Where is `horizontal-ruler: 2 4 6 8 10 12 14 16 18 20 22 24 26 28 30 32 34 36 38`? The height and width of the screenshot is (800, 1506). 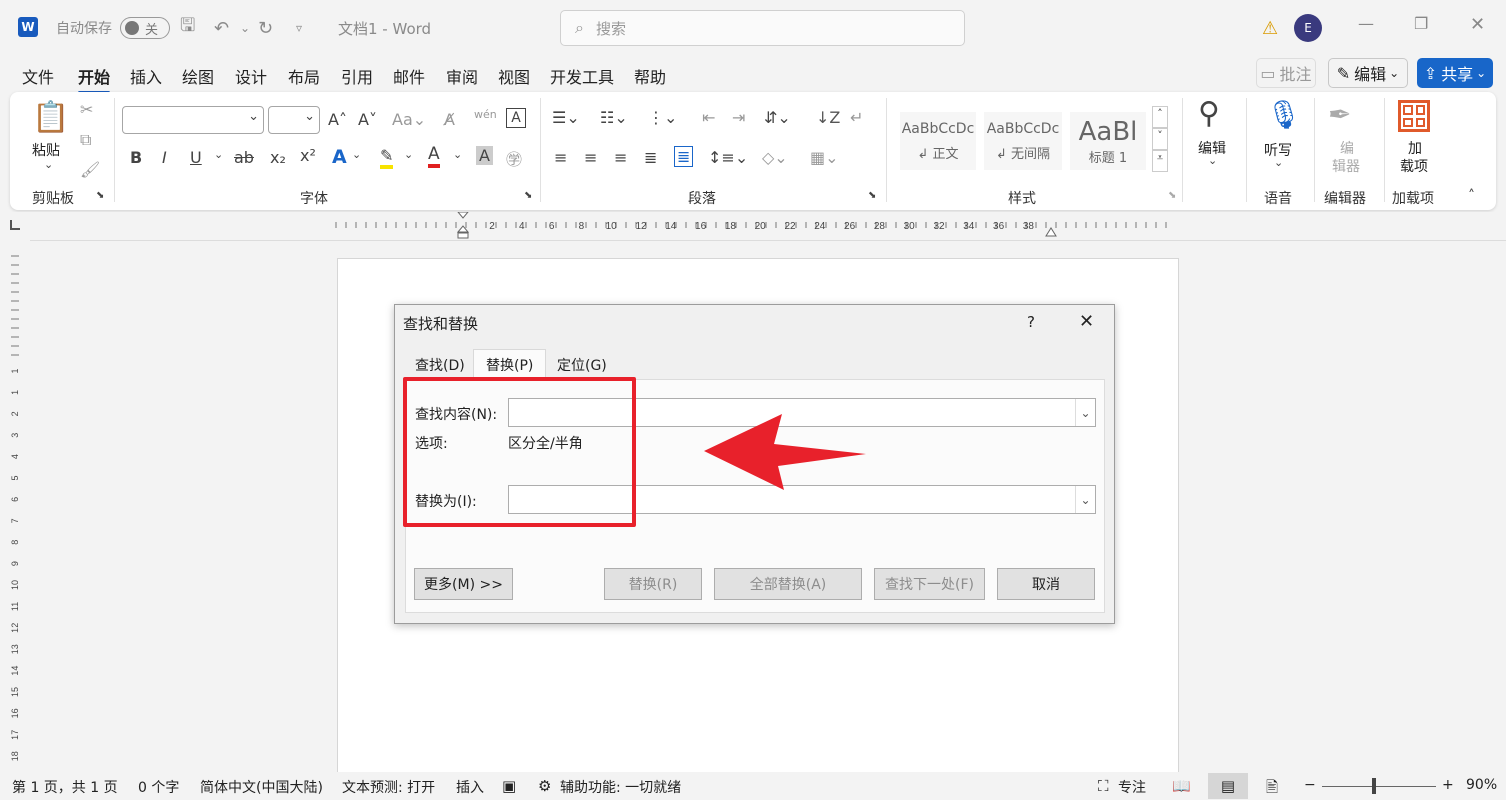
horizontal-ruler: 2 4 6 8 10 12 14 16 18 20 22 24 26 28 30 32 34 36 38 is located at coordinates (753, 225).